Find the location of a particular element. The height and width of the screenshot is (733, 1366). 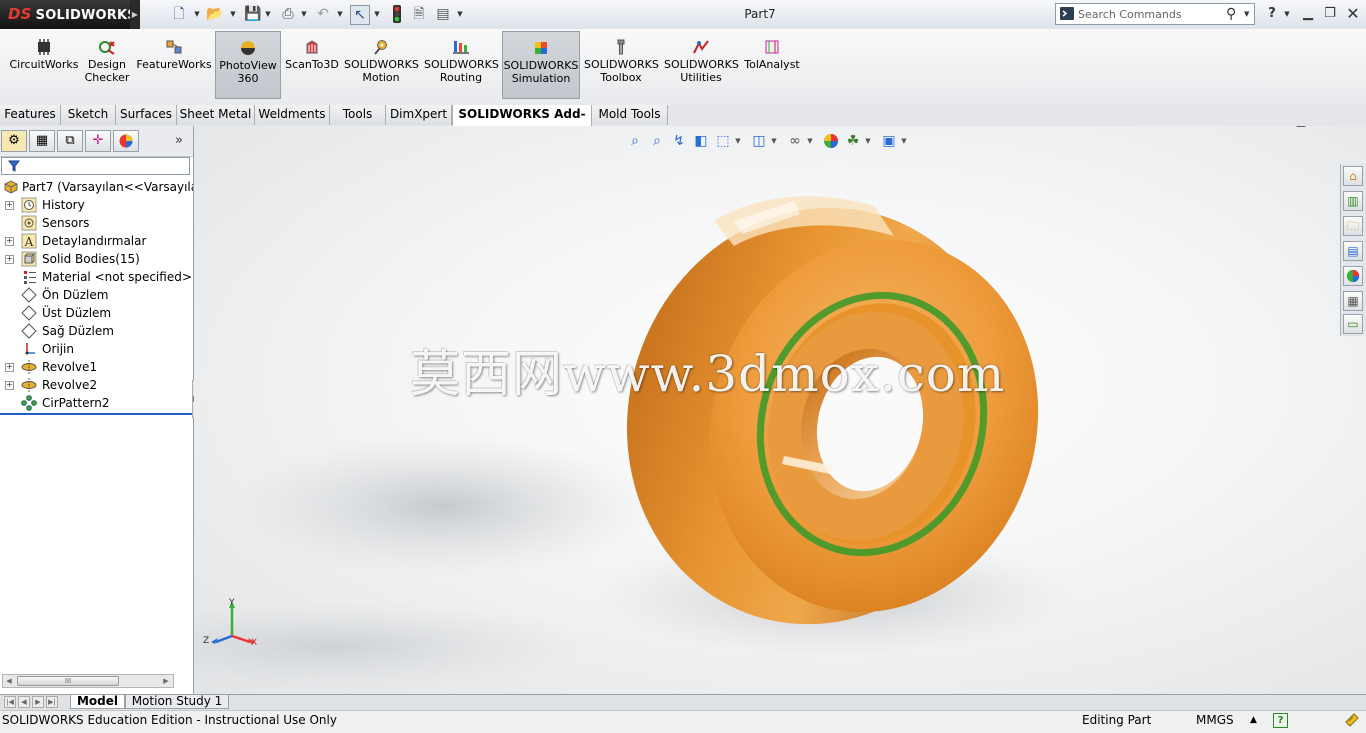

file-properties-icon: 🗎 is located at coordinates (419, 14).